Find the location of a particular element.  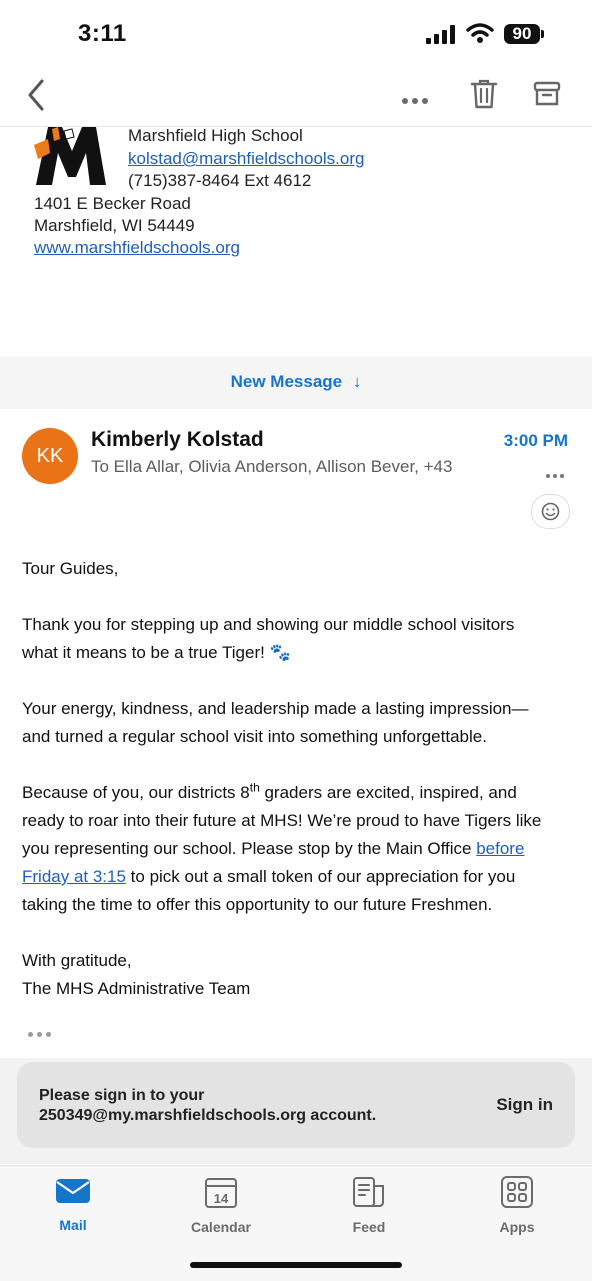

tab-calendar-label: Calendar is located at coordinates (221, 1227).